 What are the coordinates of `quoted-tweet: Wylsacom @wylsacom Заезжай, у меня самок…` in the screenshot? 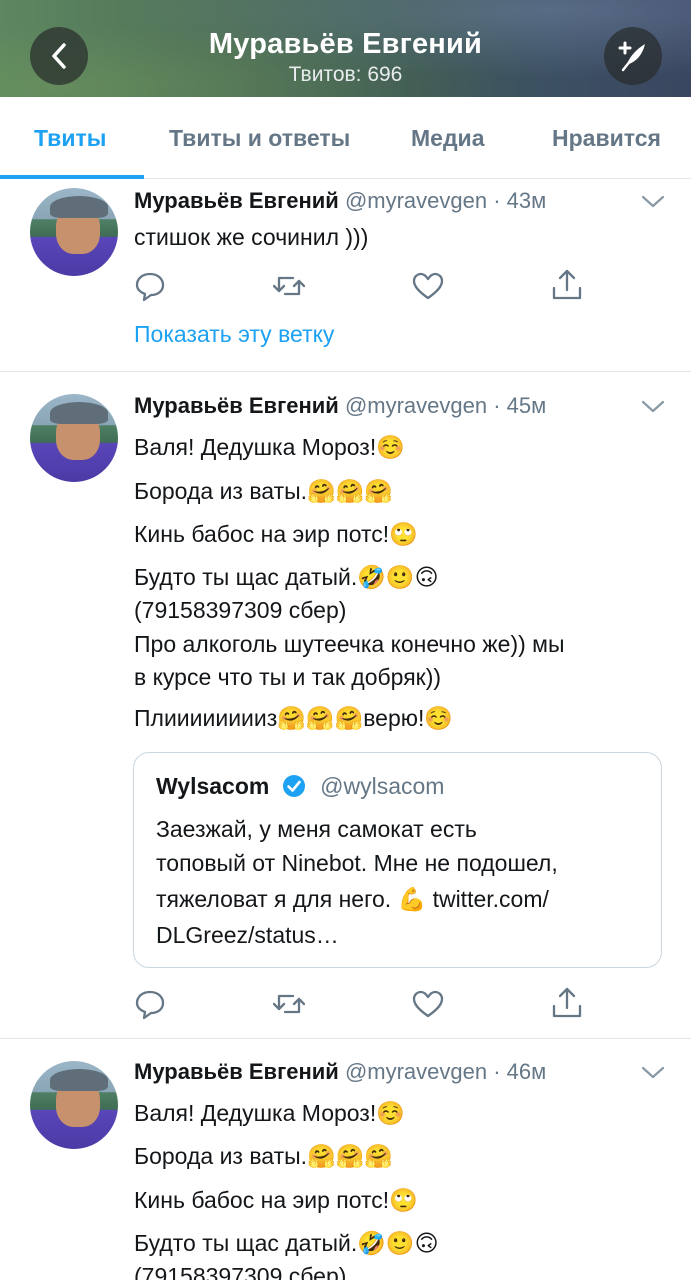 It's located at (397, 860).